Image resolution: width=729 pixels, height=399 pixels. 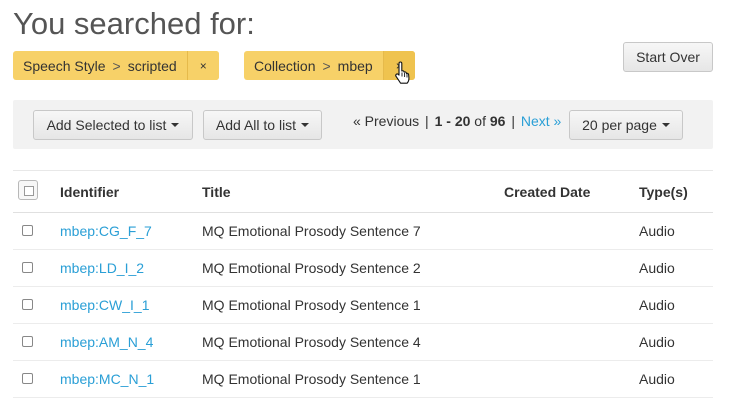 What do you see at coordinates (462, 121) in the screenshot?
I see `range-end: 20` at bounding box center [462, 121].